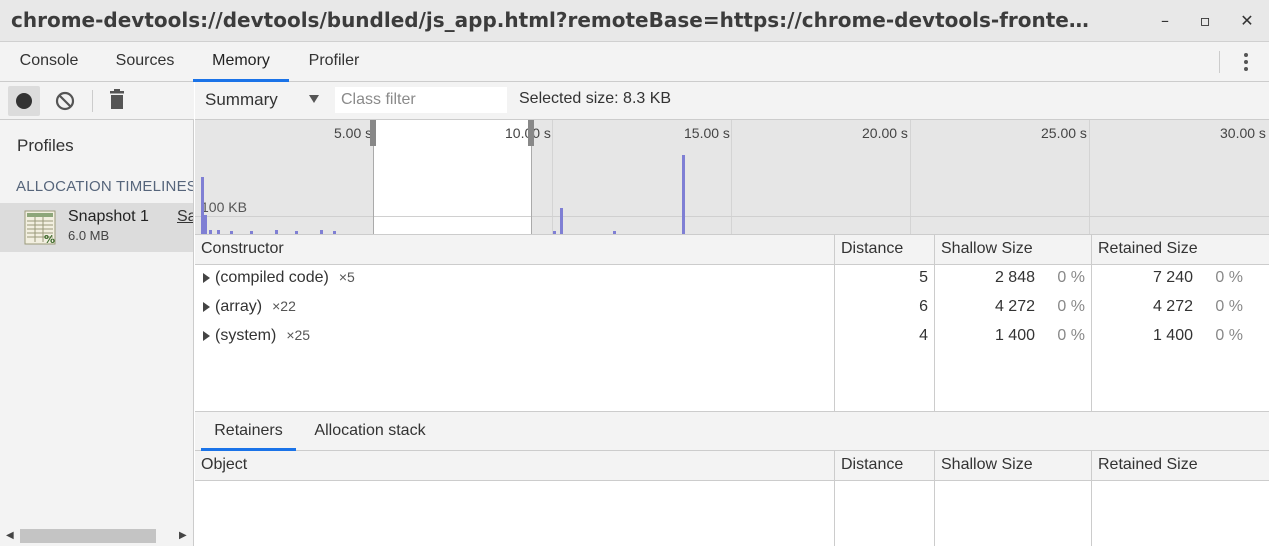  I want to click on constructor-name: (compiled code), so click(272, 277).